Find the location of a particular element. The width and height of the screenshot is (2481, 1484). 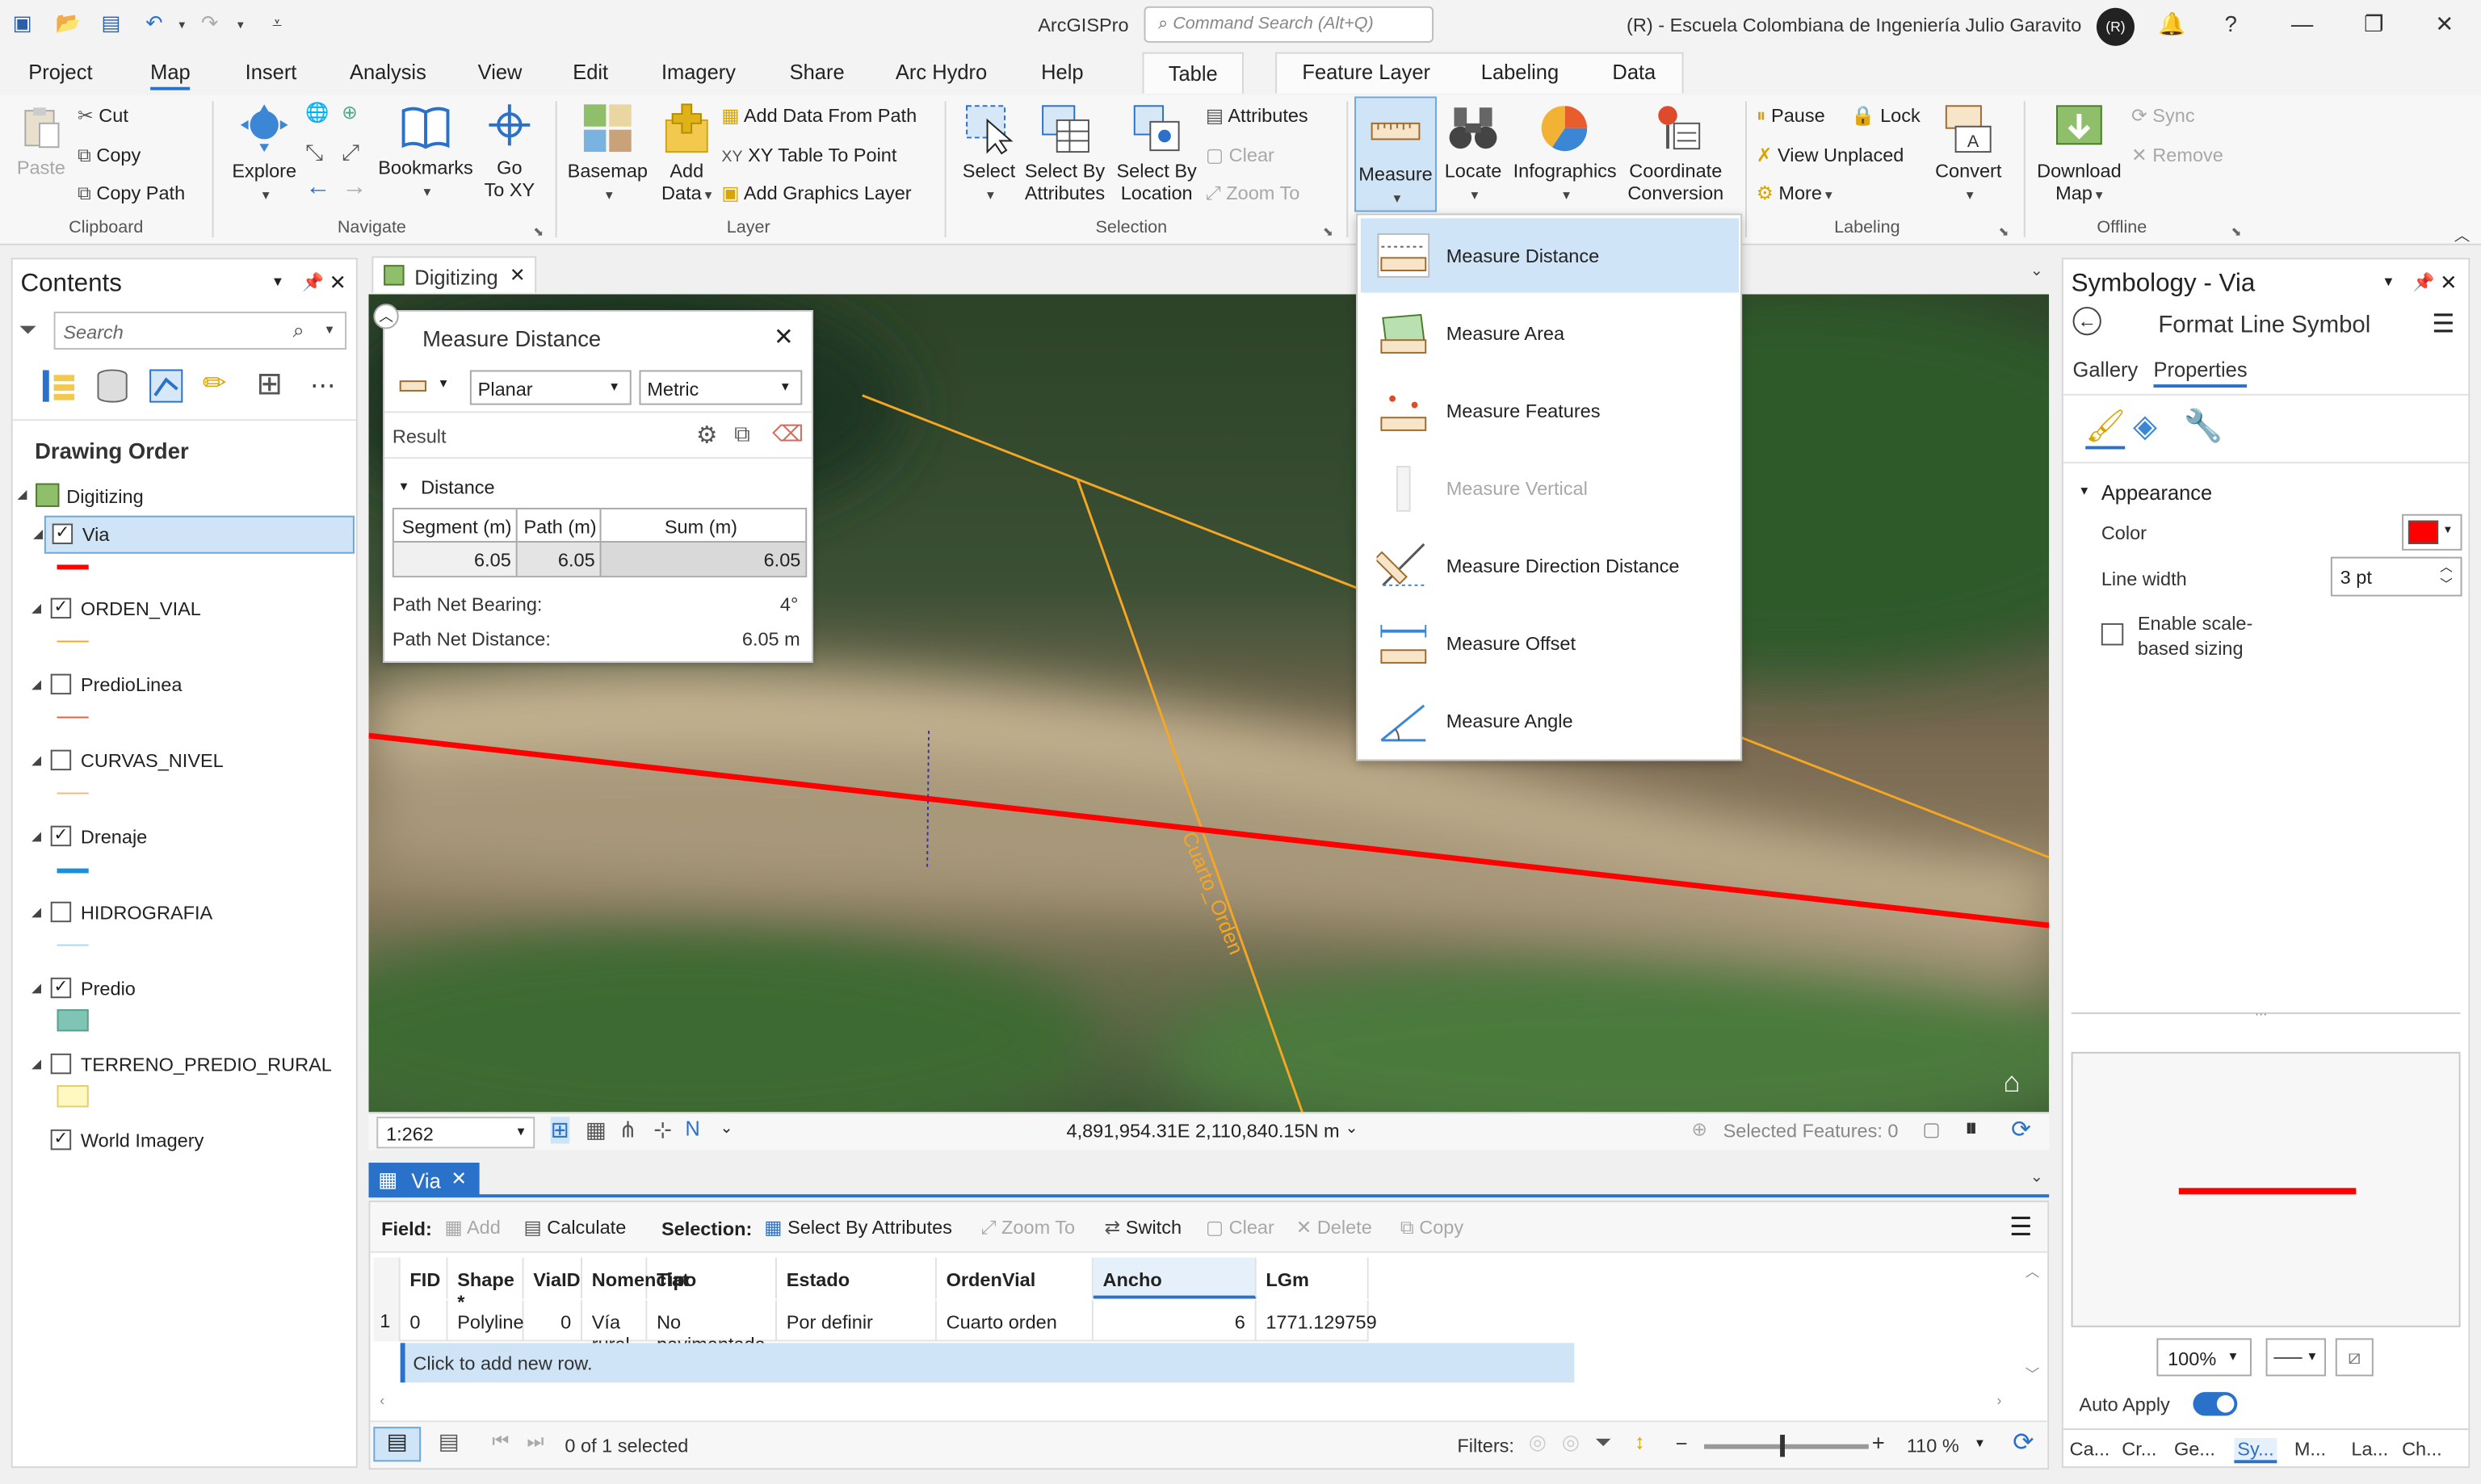

basemap-button: Basemap is located at coordinates (607, 153).